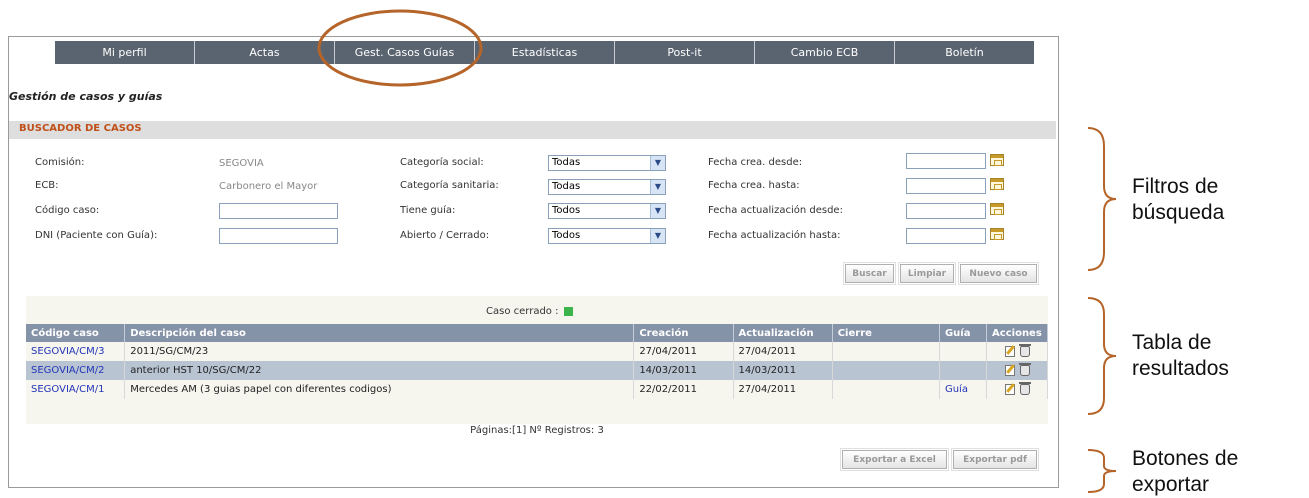 This screenshot has width=1309, height=498. I want to click on dni-label: DNI (Paciente con Guía):, so click(96, 235).